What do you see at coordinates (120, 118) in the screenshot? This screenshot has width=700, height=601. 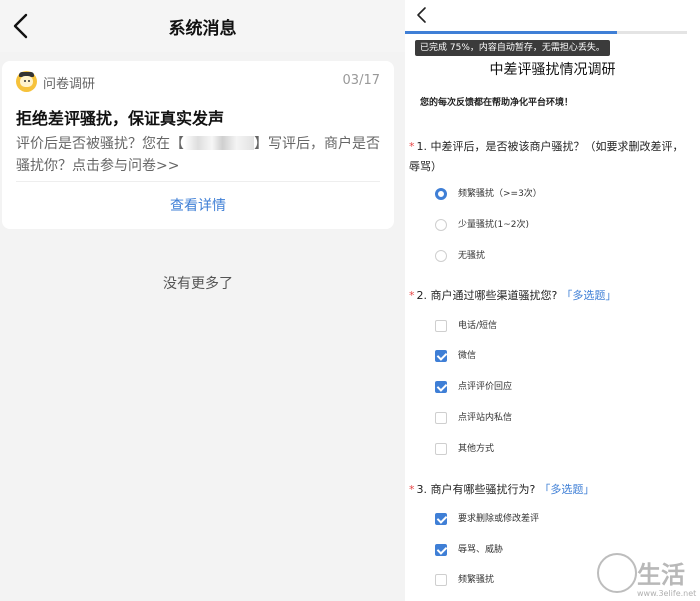 I see `card-title: 拒绝差评骚扰，保证真实发声` at bounding box center [120, 118].